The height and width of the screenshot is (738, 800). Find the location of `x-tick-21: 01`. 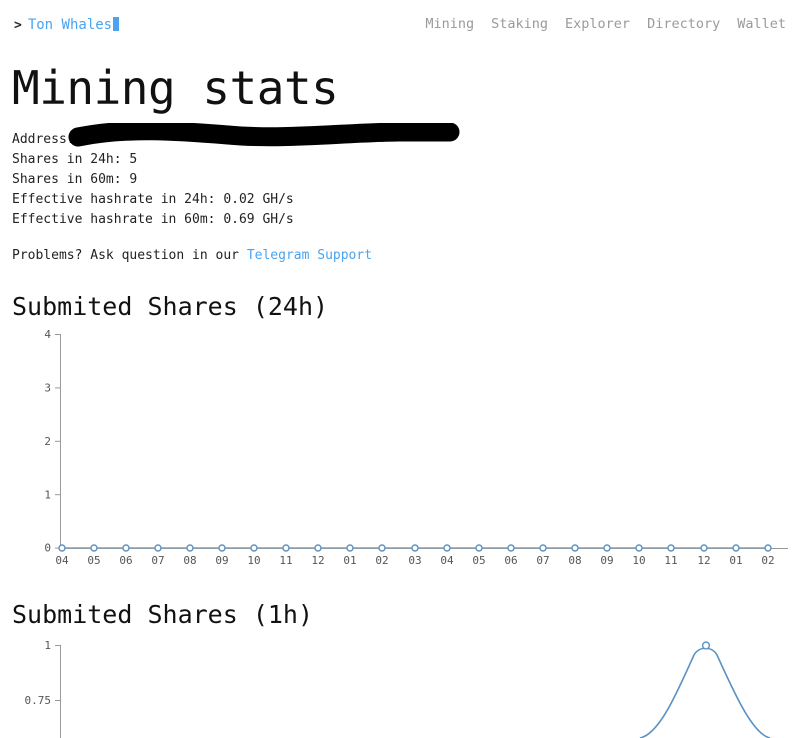

x-tick-21: 01 is located at coordinates (735, 560).